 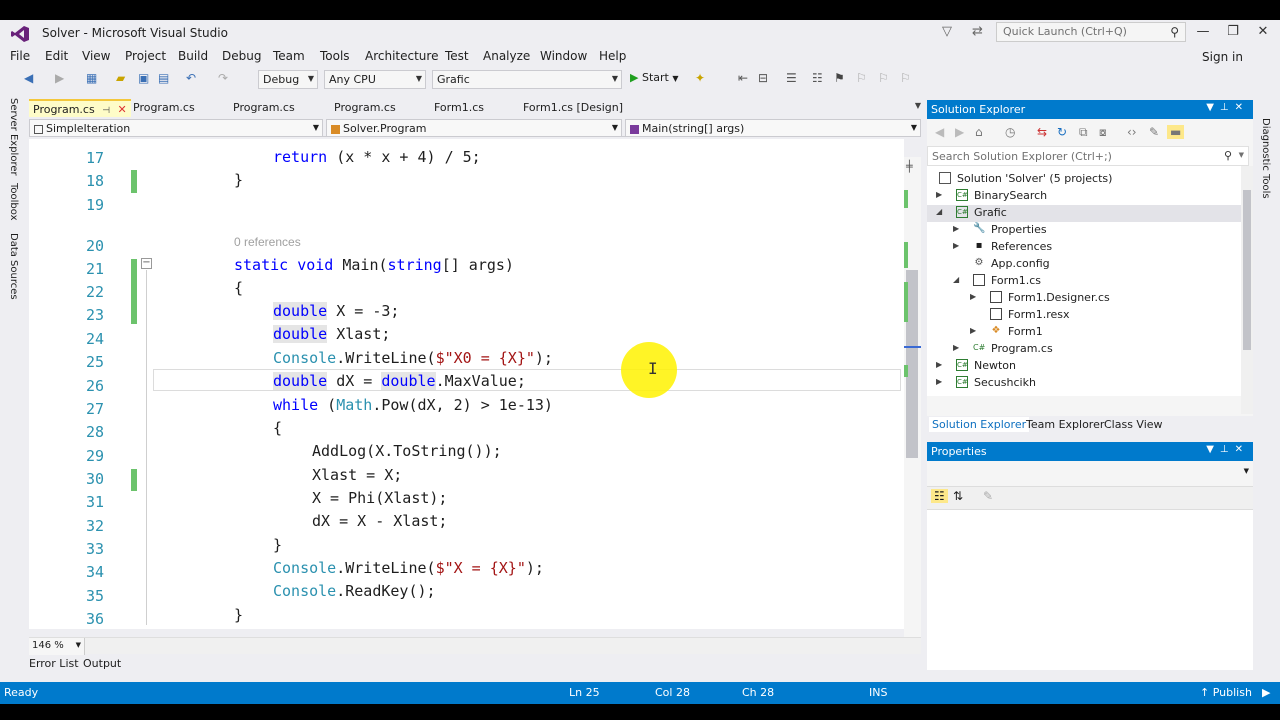 What do you see at coordinates (241, 56) in the screenshot?
I see `menu-debug: Debug` at bounding box center [241, 56].